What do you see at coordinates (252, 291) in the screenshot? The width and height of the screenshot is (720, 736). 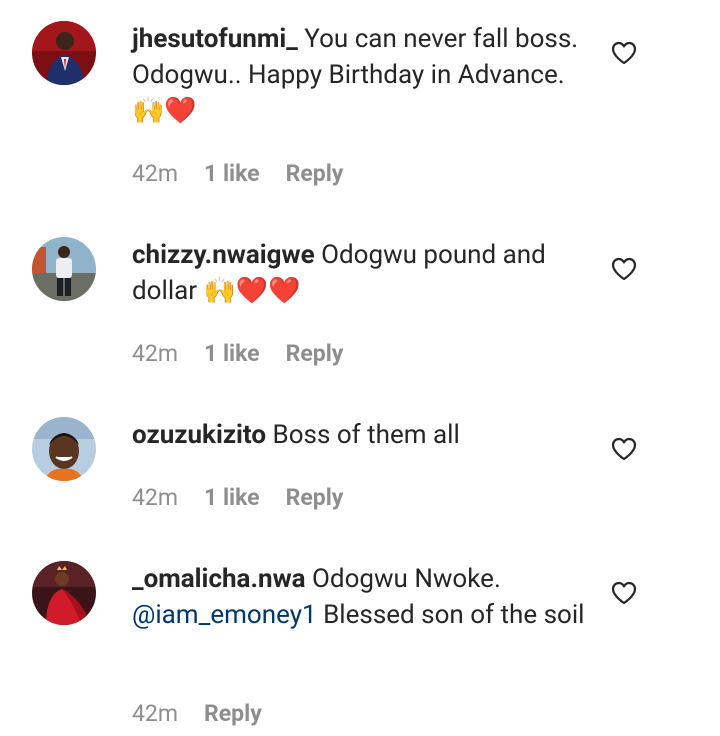 I see `raised-hands-hearts-emoji-icon: 🙌❤️❤️` at bounding box center [252, 291].